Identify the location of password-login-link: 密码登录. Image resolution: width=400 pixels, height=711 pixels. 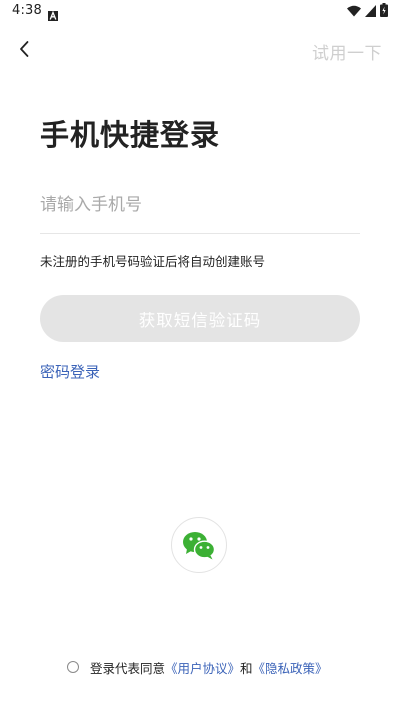
(70, 371).